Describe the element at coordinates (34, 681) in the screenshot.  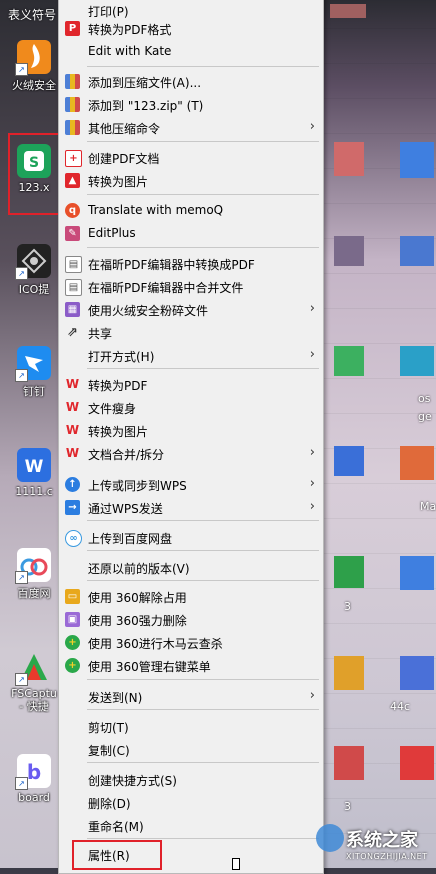
I see `desktop-icon-fscapture: ↗ FSCaptu - 快捷` at that location.